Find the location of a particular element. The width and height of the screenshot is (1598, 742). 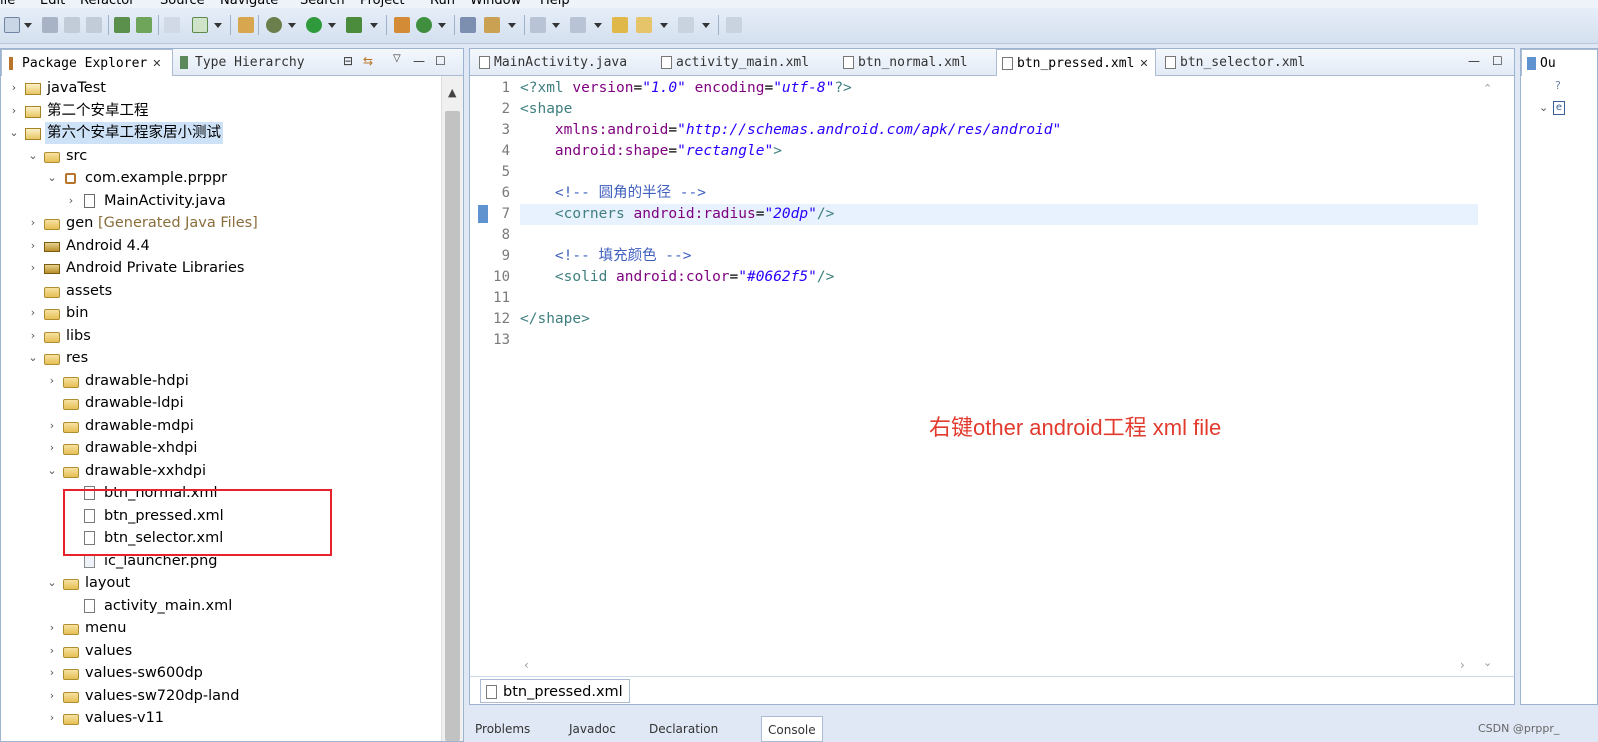

tab-javadoc: Javadoc is located at coordinates (592, 729).